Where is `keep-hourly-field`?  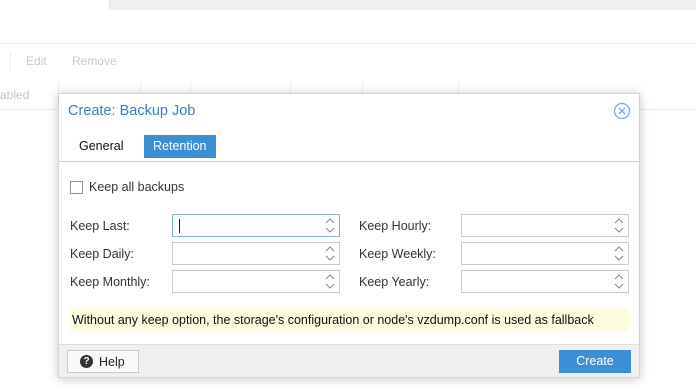 keep-hourly-field is located at coordinates (545, 225).